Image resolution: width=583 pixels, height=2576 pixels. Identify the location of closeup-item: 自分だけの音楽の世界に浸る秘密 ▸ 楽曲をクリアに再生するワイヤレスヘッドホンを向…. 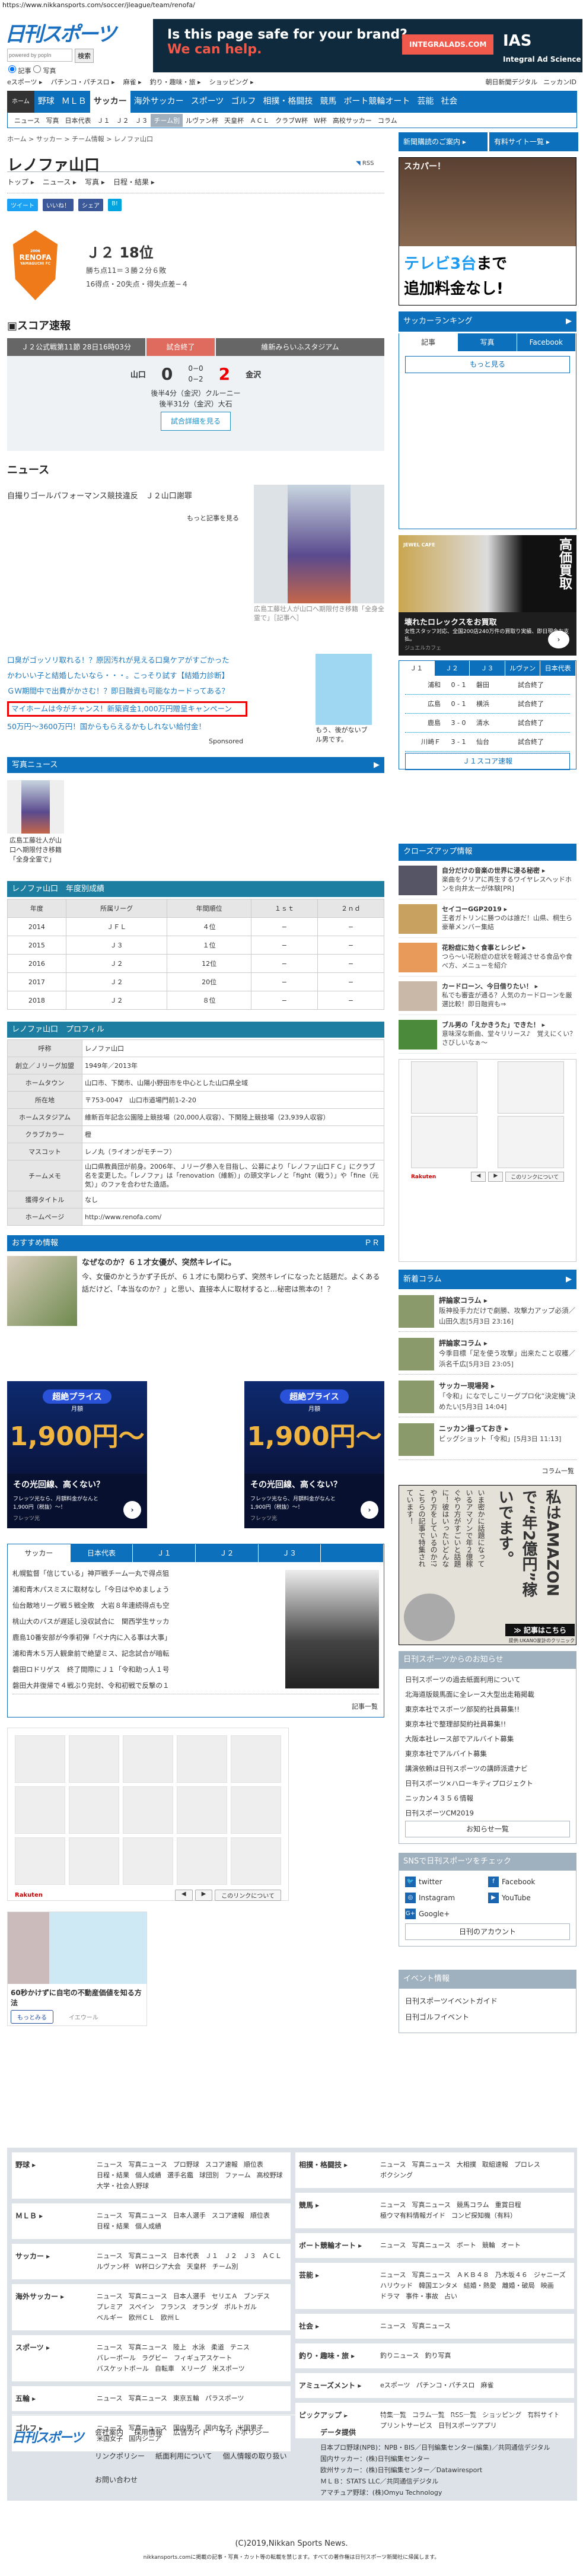
(487, 880).